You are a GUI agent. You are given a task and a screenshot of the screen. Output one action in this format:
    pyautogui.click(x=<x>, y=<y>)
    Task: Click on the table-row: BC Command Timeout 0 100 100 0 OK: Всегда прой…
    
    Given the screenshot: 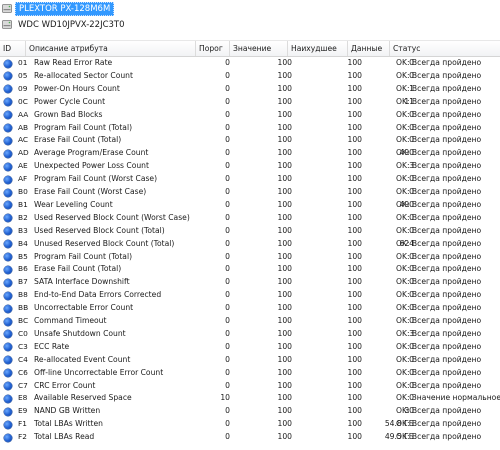 What is the action you would take?
    pyautogui.click(x=250, y=321)
    